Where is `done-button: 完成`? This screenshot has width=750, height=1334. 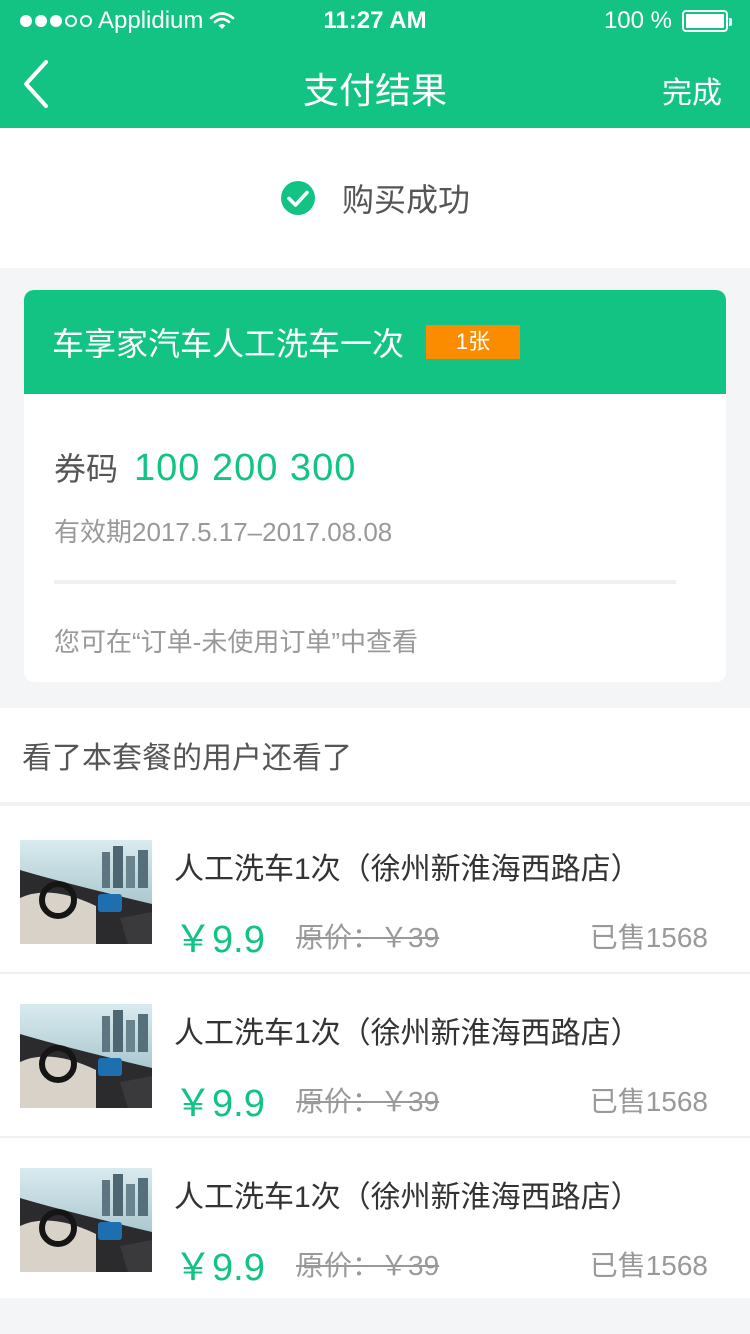
done-button: 完成 is located at coordinates (692, 90).